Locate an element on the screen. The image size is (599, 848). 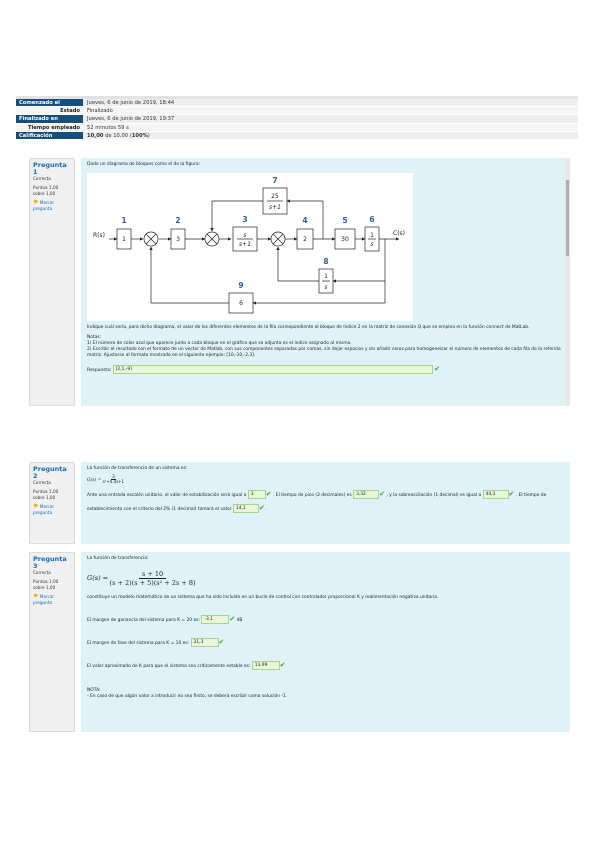
block-6-num: 1 is located at coordinates (372, 235).